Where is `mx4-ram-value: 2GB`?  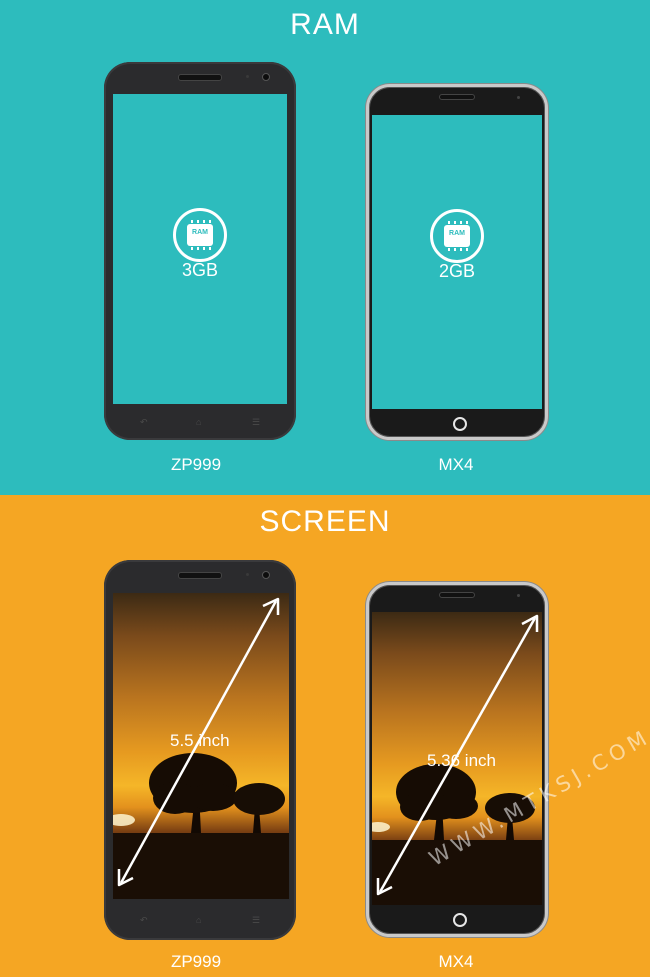 mx4-ram-value: 2GB is located at coordinates (457, 271).